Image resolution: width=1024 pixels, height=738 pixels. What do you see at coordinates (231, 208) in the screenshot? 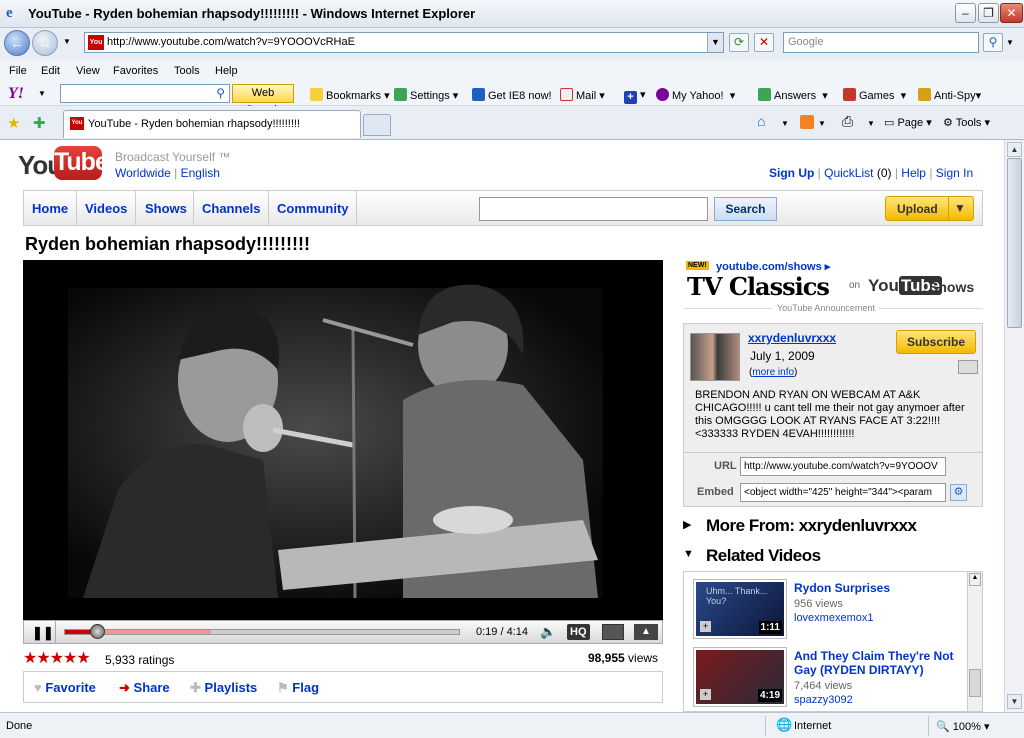
I see `nav-channels: Channels` at bounding box center [231, 208].